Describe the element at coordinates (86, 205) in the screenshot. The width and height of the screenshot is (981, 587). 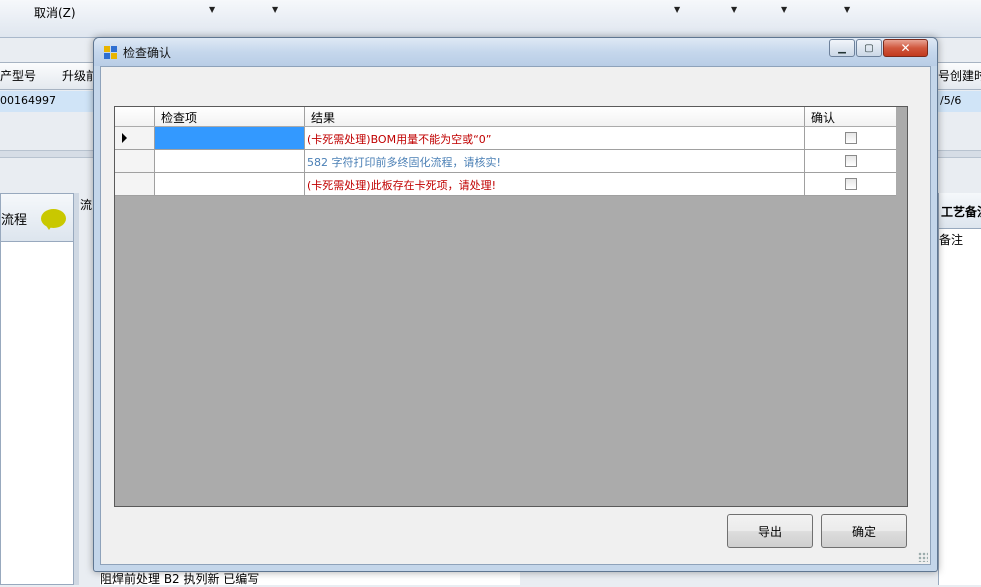
I see `middle-panel-title: 流` at that location.